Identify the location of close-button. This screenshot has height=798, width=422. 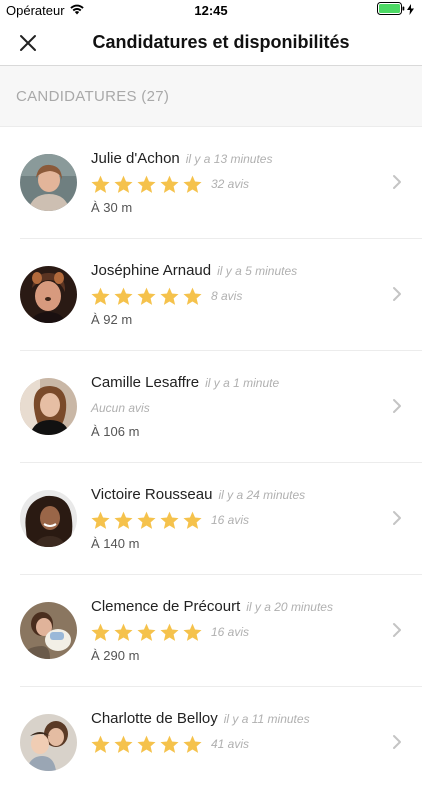
(28, 43).